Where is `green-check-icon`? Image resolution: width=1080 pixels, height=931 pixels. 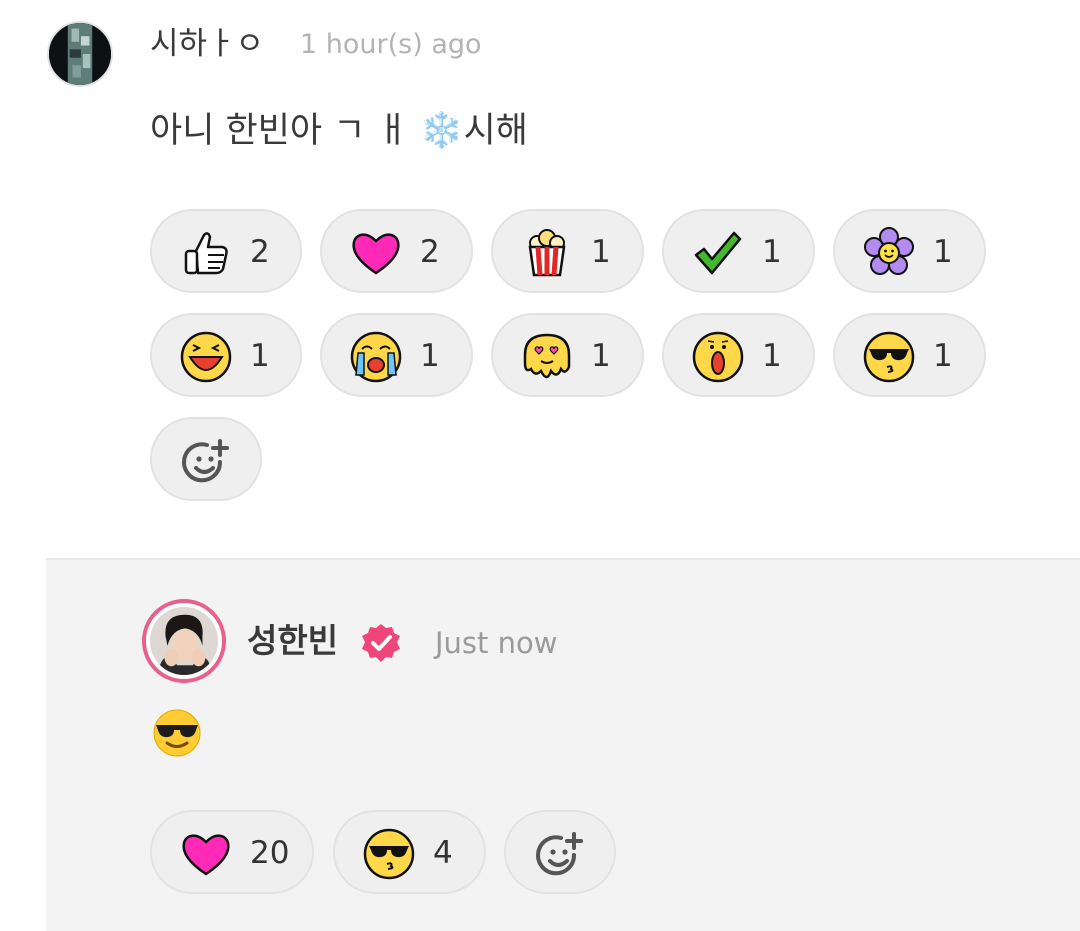 green-check-icon is located at coordinates (718, 253).